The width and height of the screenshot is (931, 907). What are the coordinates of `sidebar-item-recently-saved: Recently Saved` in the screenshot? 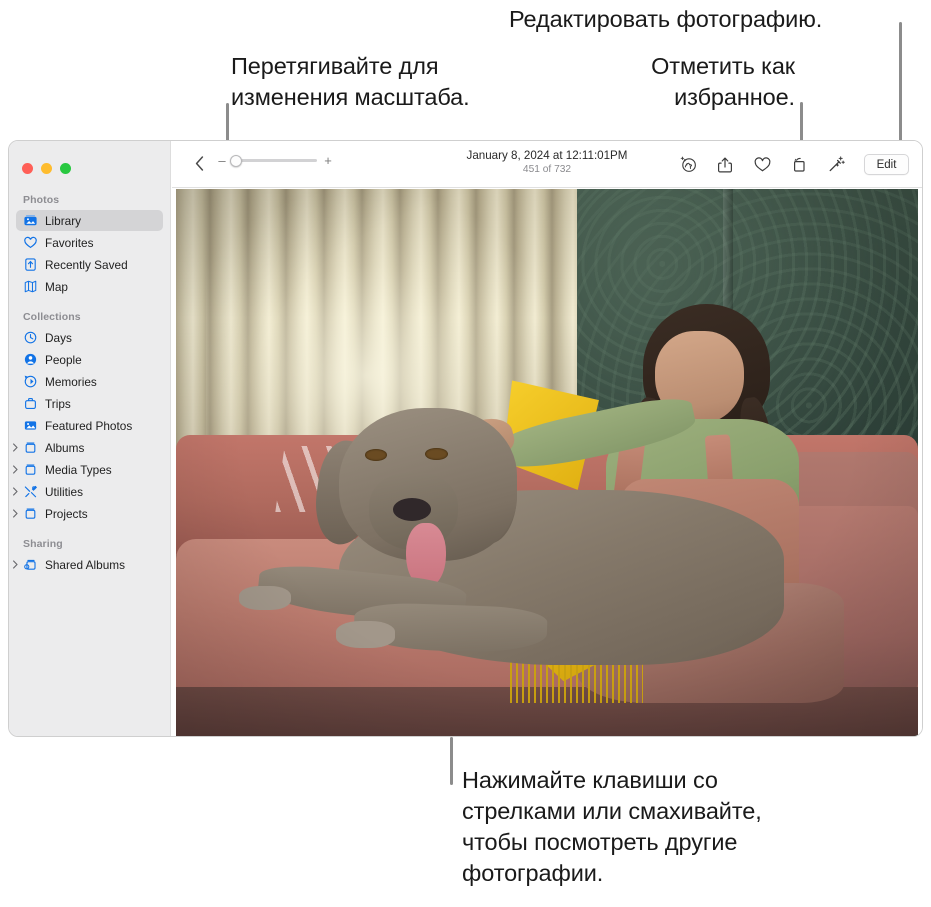 It's located at (89, 264).